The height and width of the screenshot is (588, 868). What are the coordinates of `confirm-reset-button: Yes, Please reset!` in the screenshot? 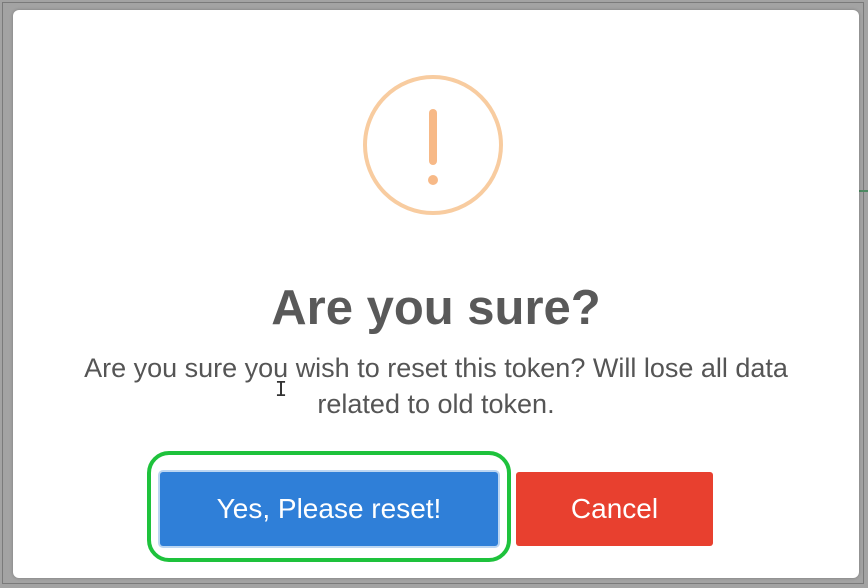 It's located at (329, 509).